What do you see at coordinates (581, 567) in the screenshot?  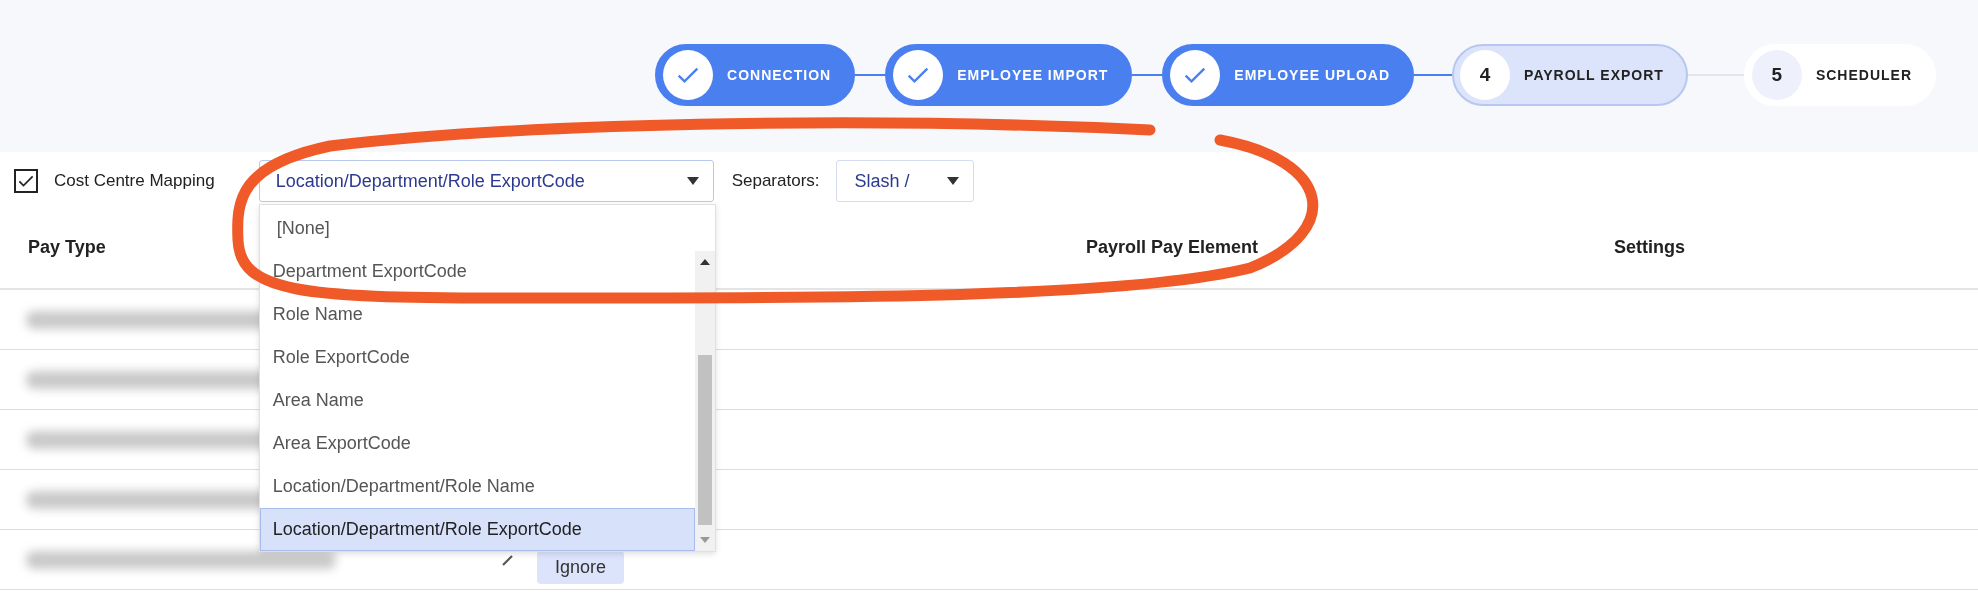 I see `setting-tag: Ignore` at bounding box center [581, 567].